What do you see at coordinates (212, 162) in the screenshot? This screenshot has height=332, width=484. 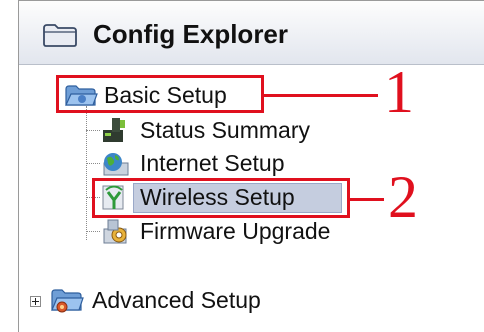 I see `tree-node-label: Internet Setup` at bounding box center [212, 162].